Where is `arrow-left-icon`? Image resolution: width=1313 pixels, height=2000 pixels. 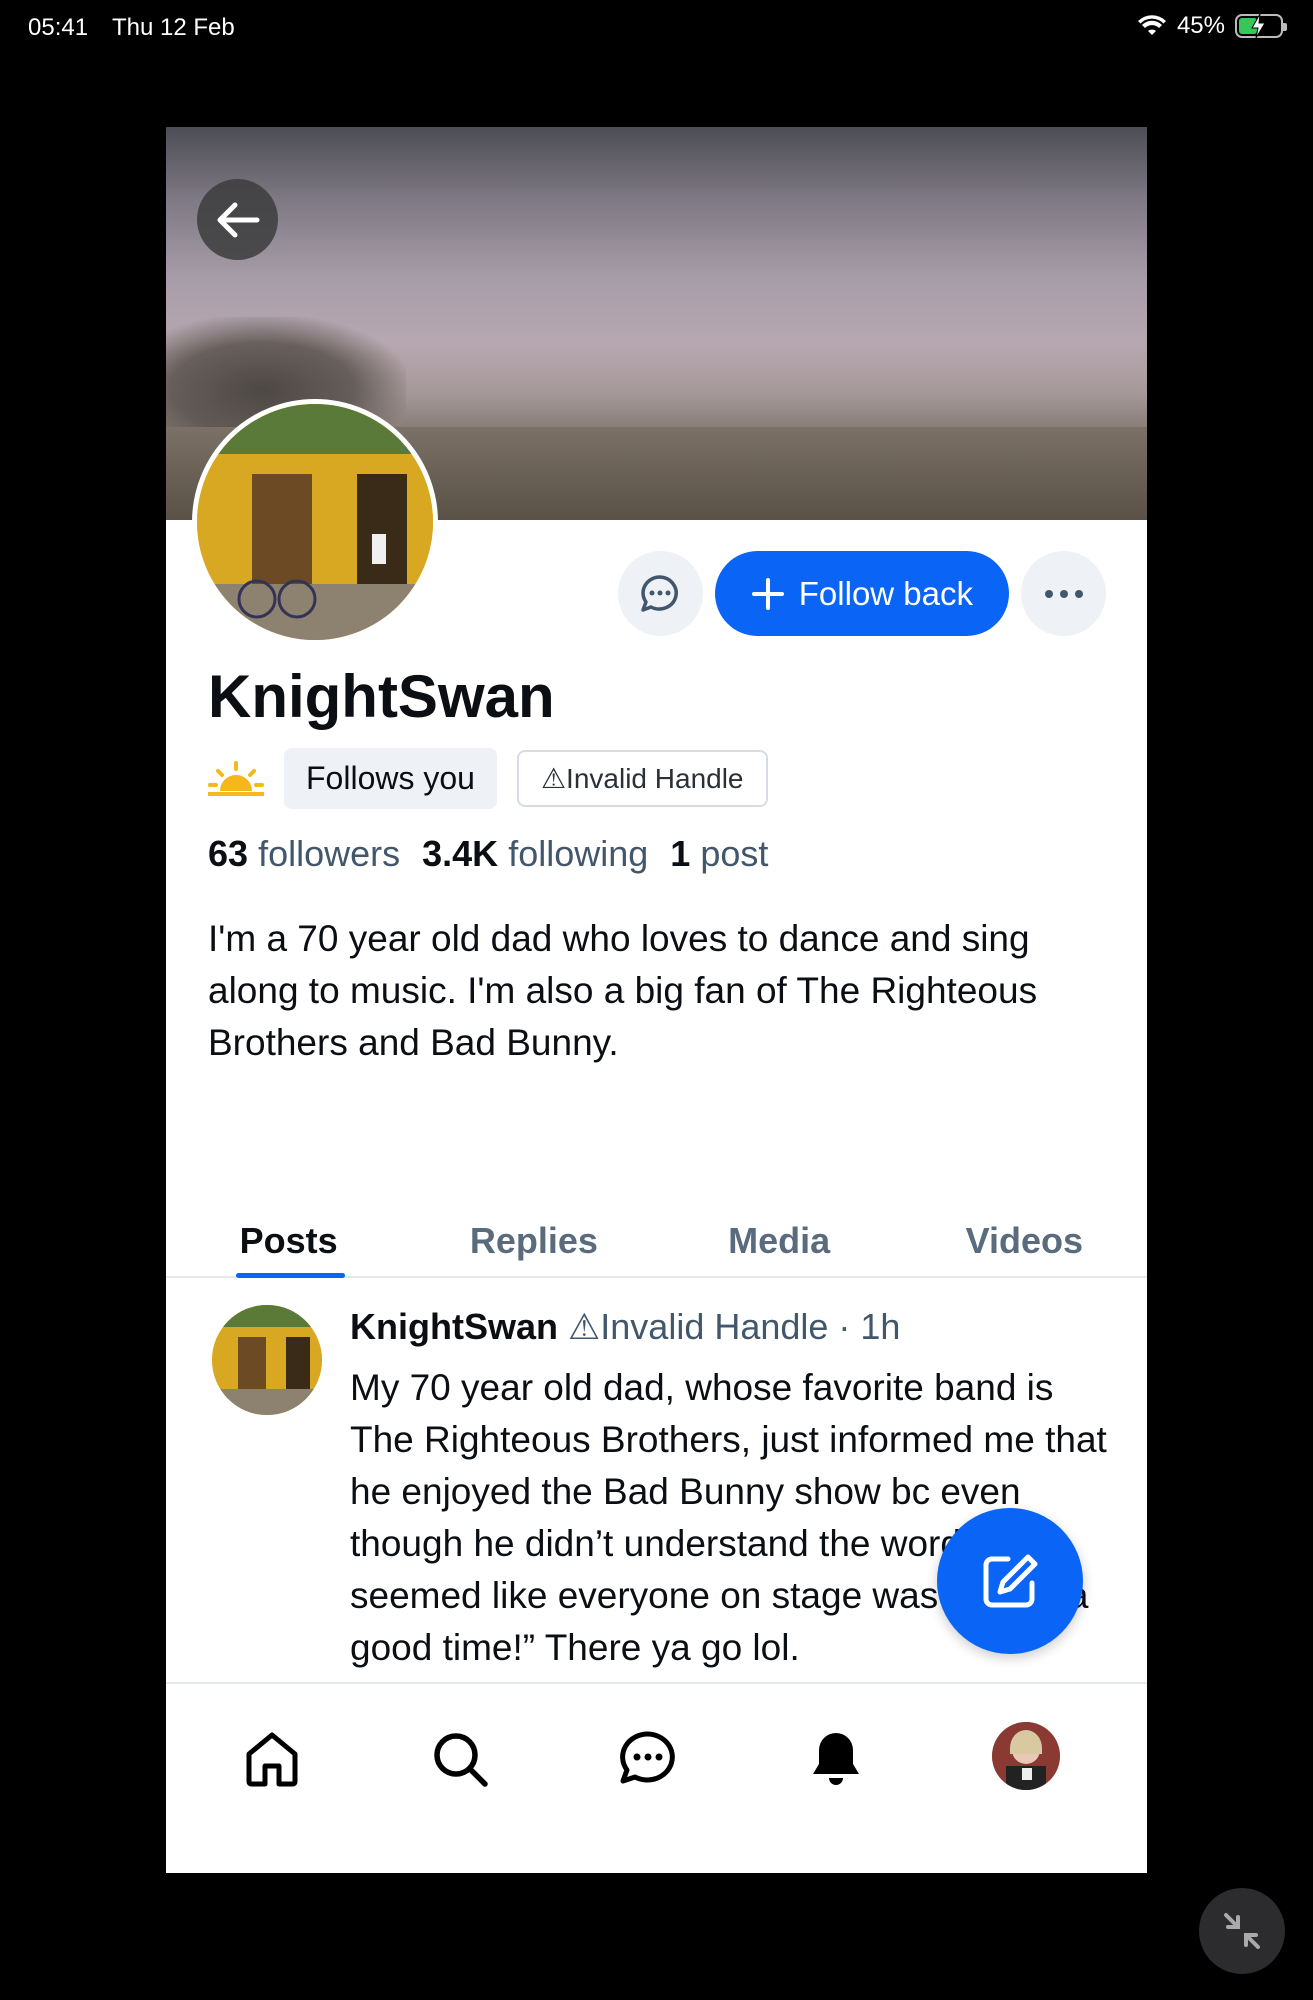 arrow-left-icon is located at coordinates (238, 219).